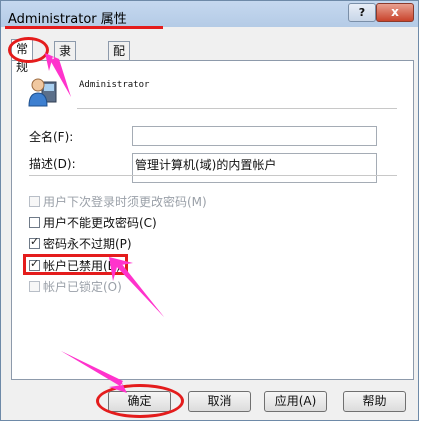 The height and width of the screenshot is (424, 421). I want to click on arrow-to-ok-shaft, so click(92, 368).